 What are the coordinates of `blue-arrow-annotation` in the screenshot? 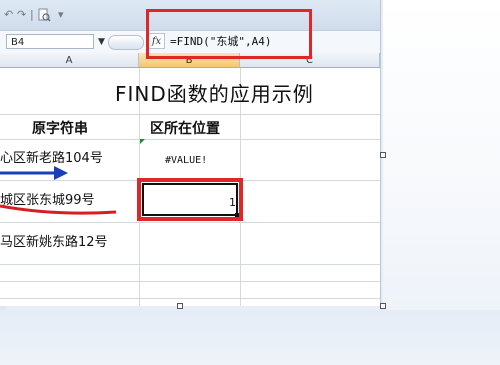 It's located at (34, 173).